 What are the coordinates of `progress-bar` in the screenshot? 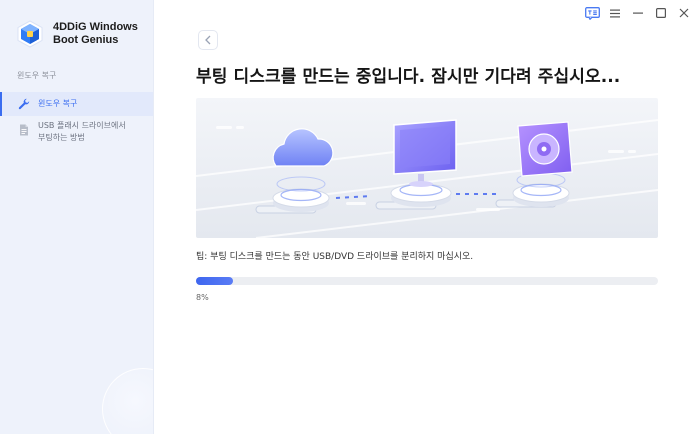 It's located at (427, 281).